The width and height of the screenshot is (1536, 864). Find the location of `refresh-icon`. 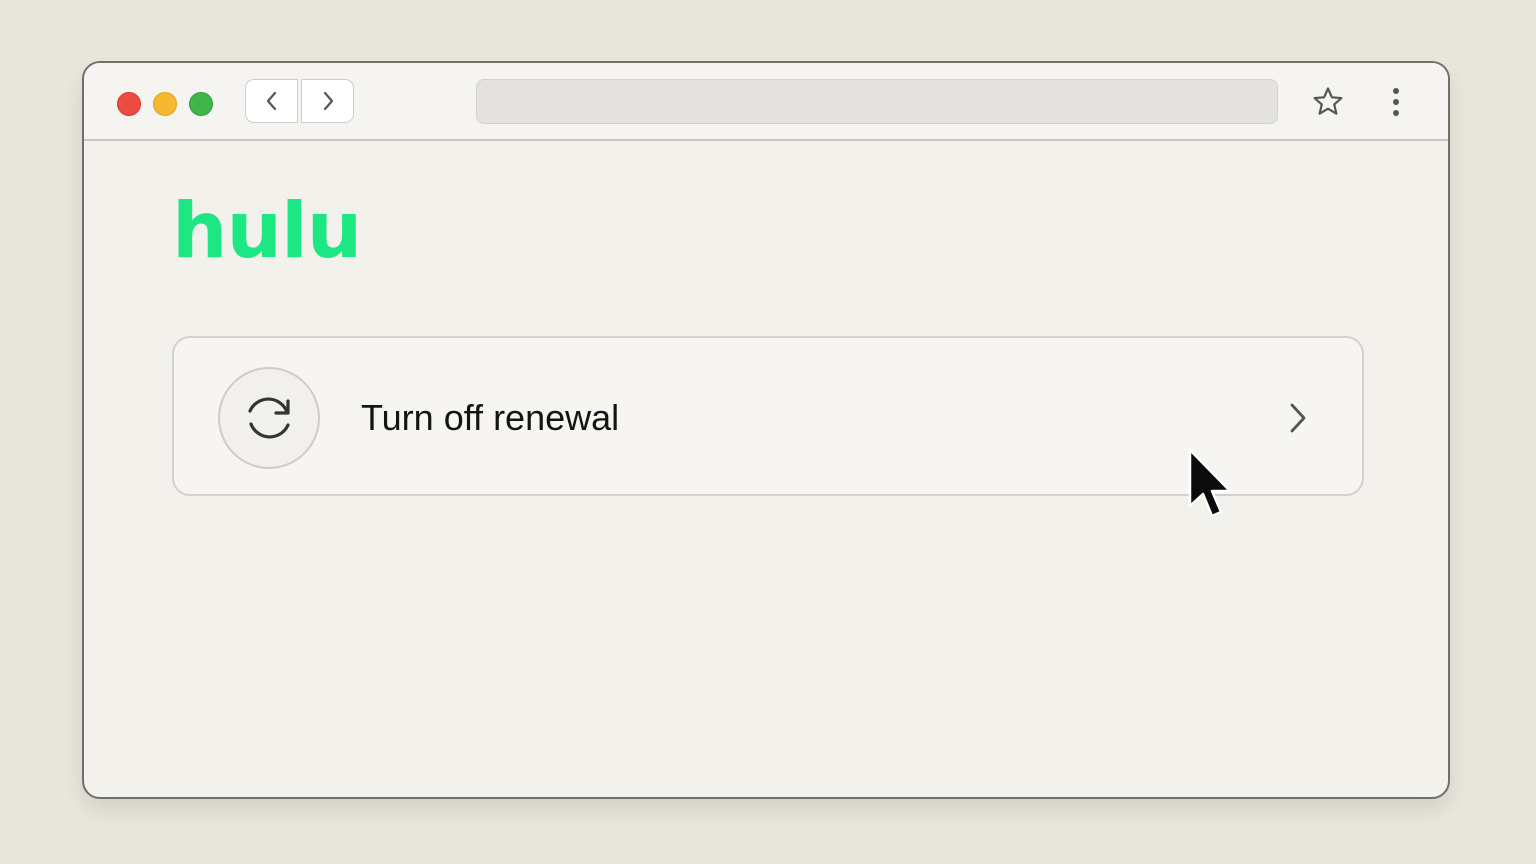

refresh-icon is located at coordinates (269, 418).